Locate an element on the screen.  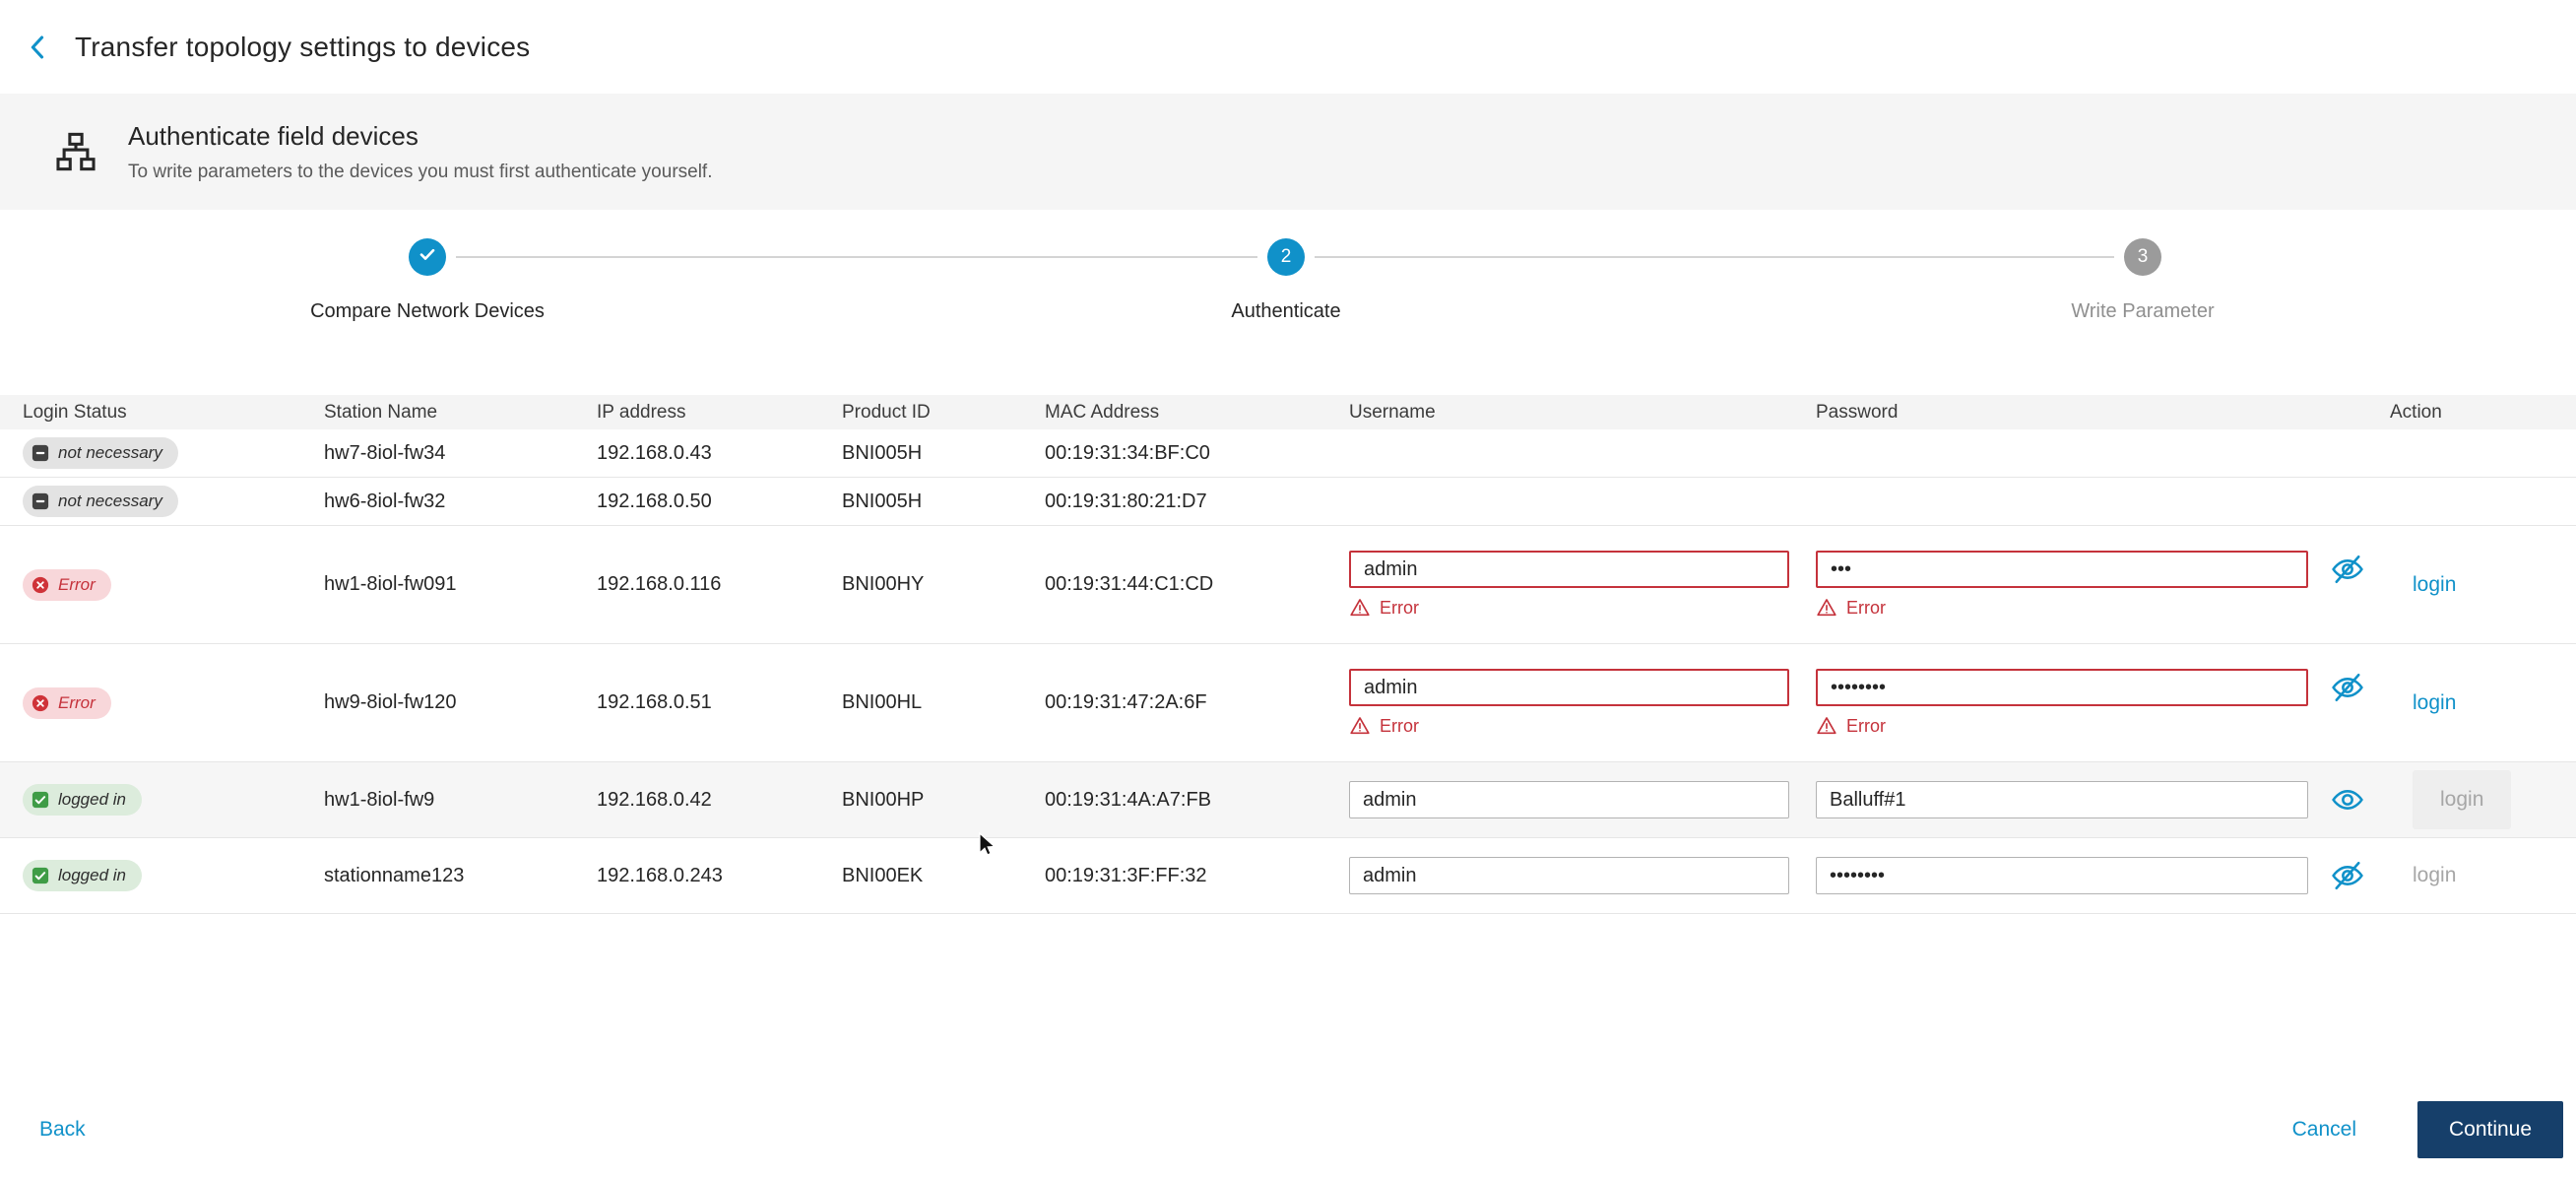
login-status-cell: logged in is located at coordinates (173, 800).